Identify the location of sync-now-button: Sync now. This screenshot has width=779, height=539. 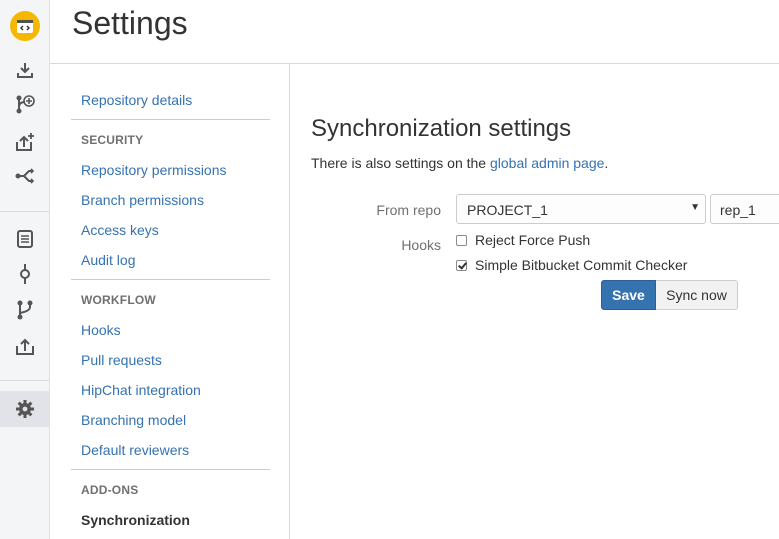
(697, 295).